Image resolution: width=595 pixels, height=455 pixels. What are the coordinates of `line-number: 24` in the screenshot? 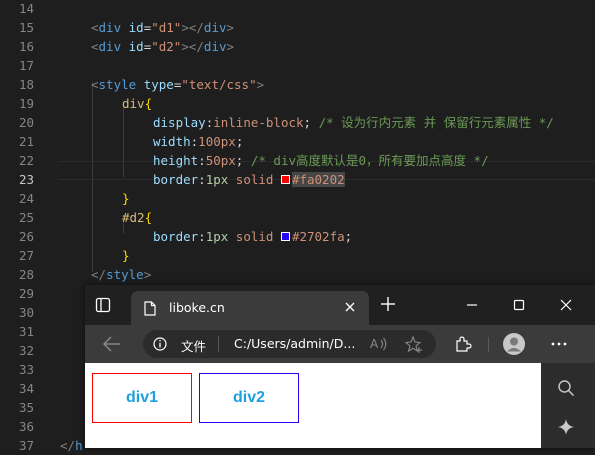 It's located at (26, 198).